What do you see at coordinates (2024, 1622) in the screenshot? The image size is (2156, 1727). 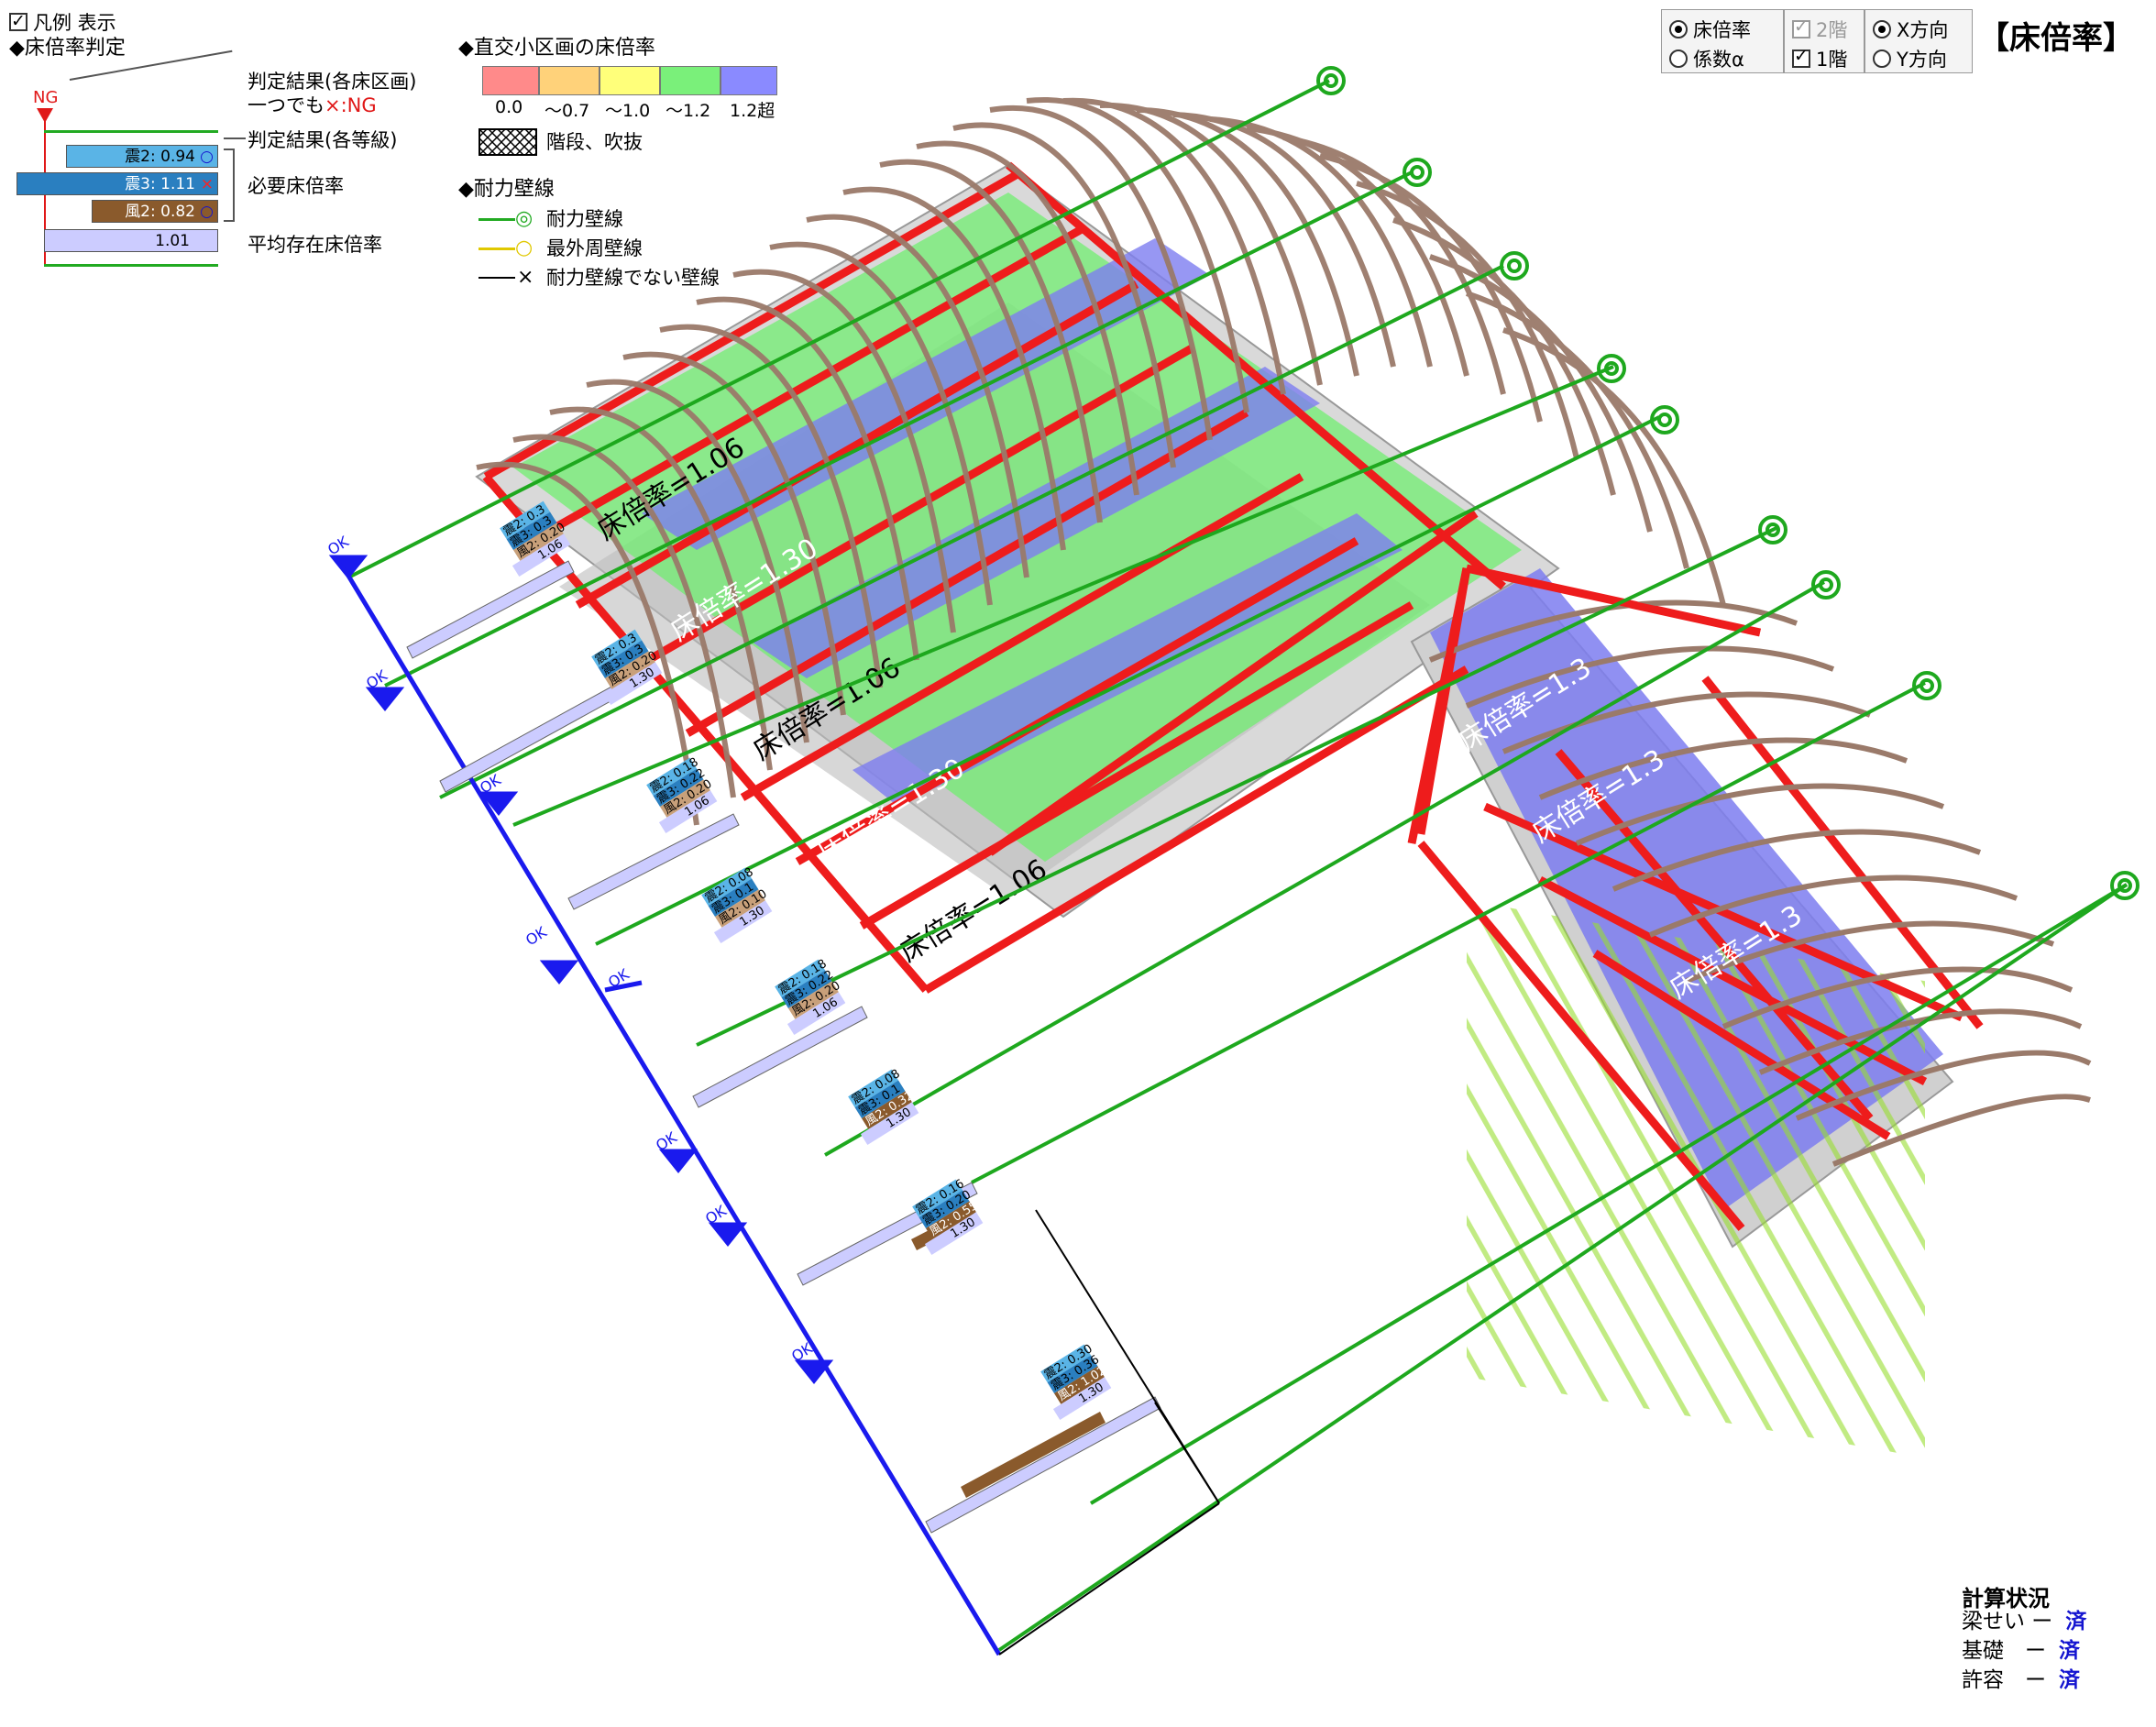 I see `status-row-beam: 梁せい ー済` at bounding box center [2024, 1622].